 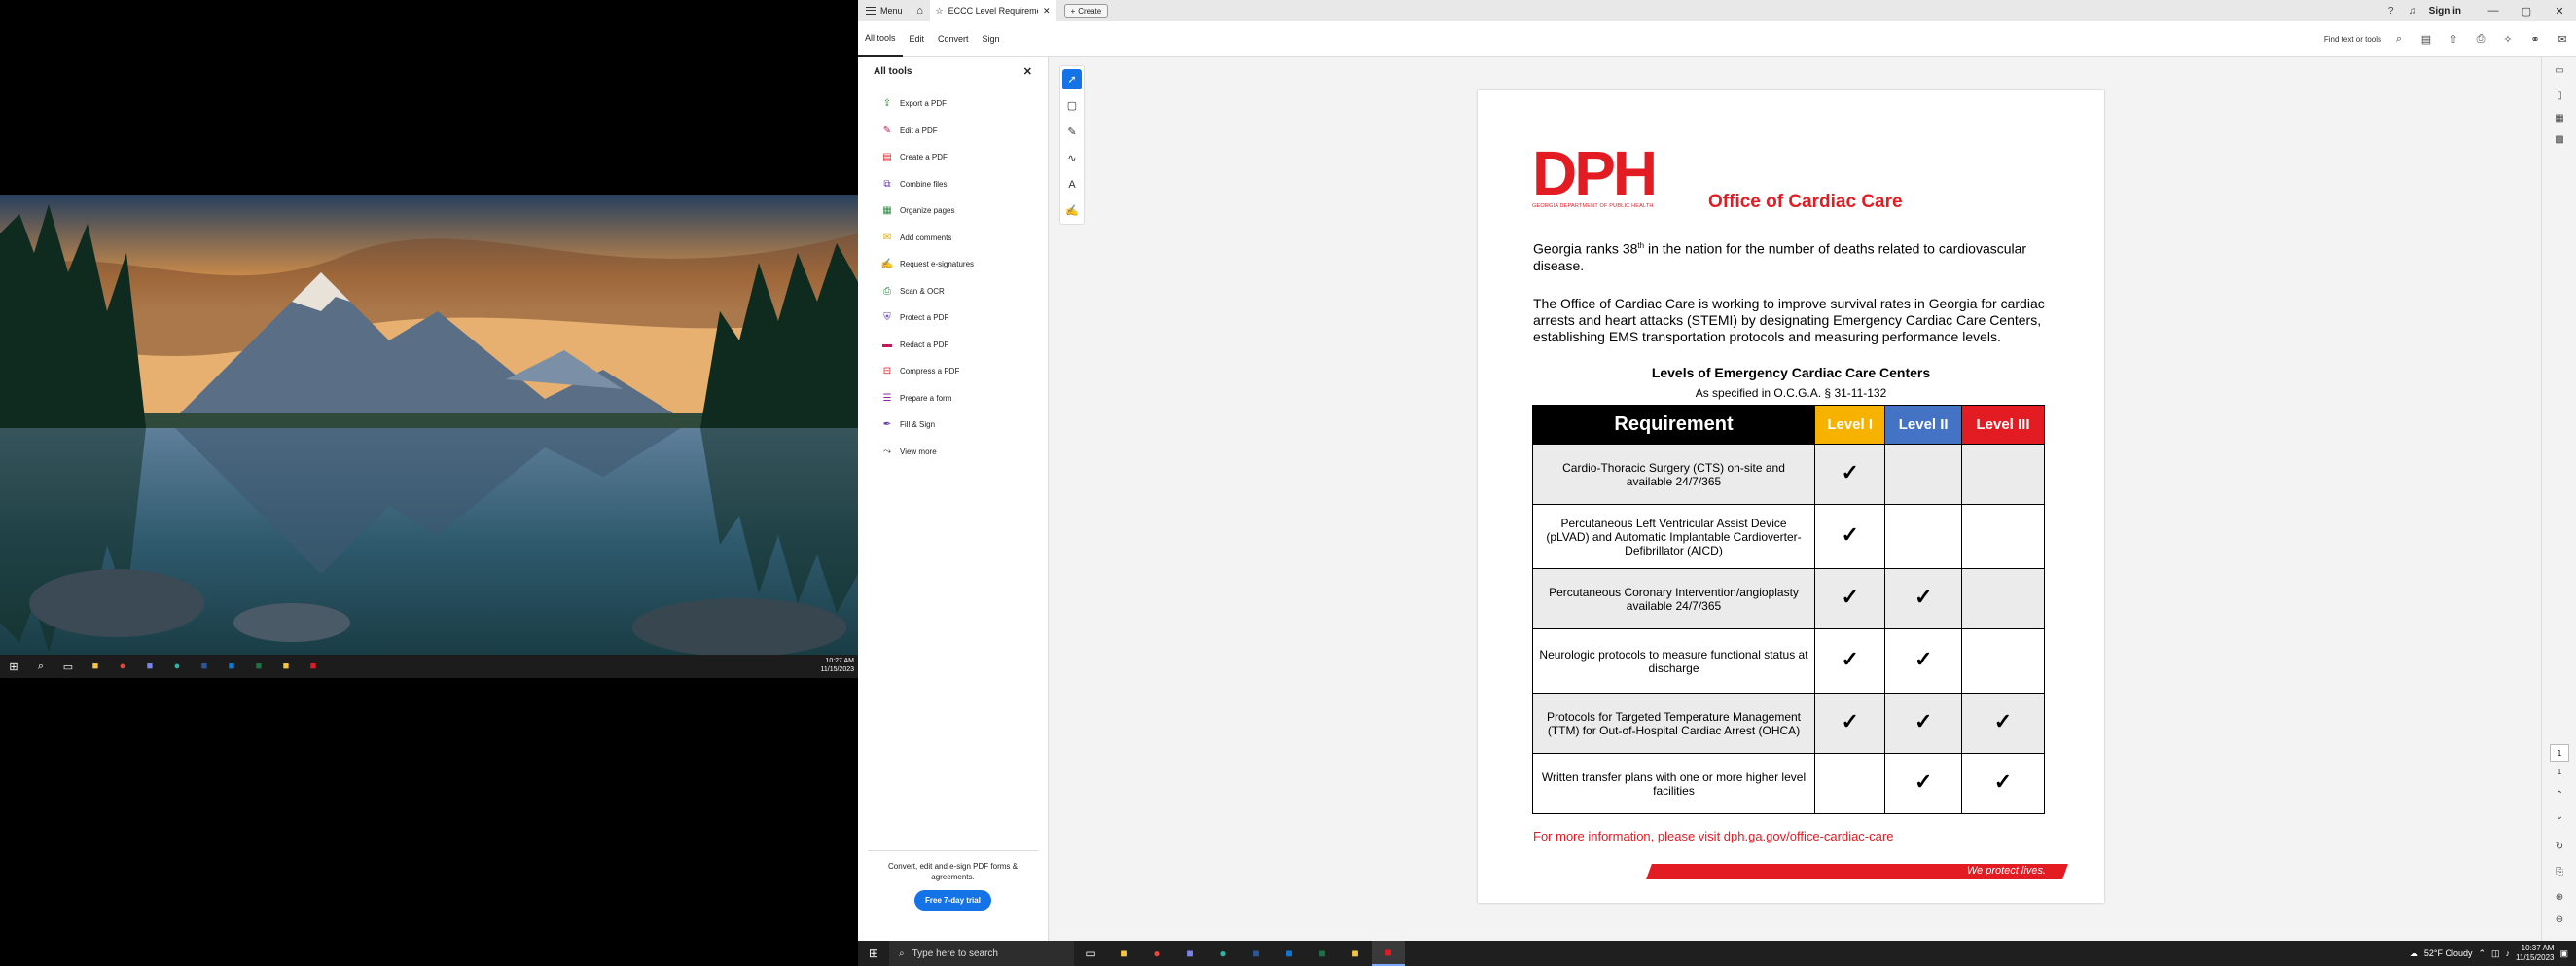 I want to click on tool-item-scan-ocr: ⎙ Scan & OCR, so click(x=953, y=291).